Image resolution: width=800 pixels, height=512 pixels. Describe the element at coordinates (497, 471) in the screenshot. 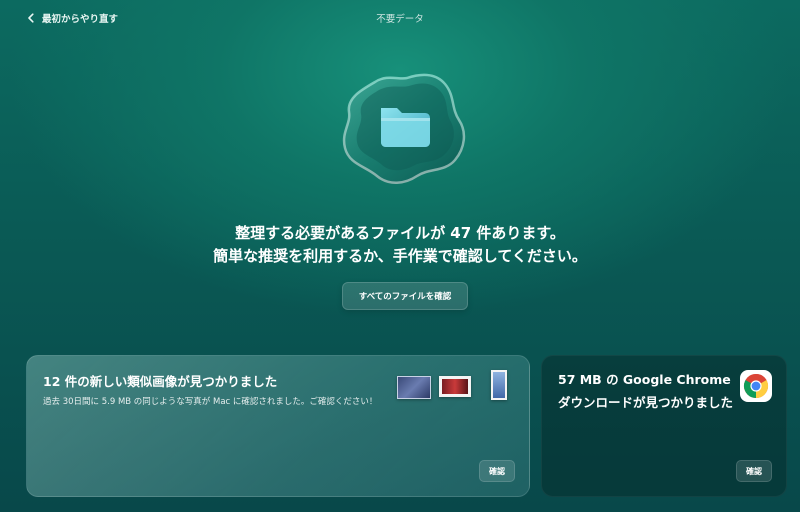

I see `review-photos-button: 確認` at that location.